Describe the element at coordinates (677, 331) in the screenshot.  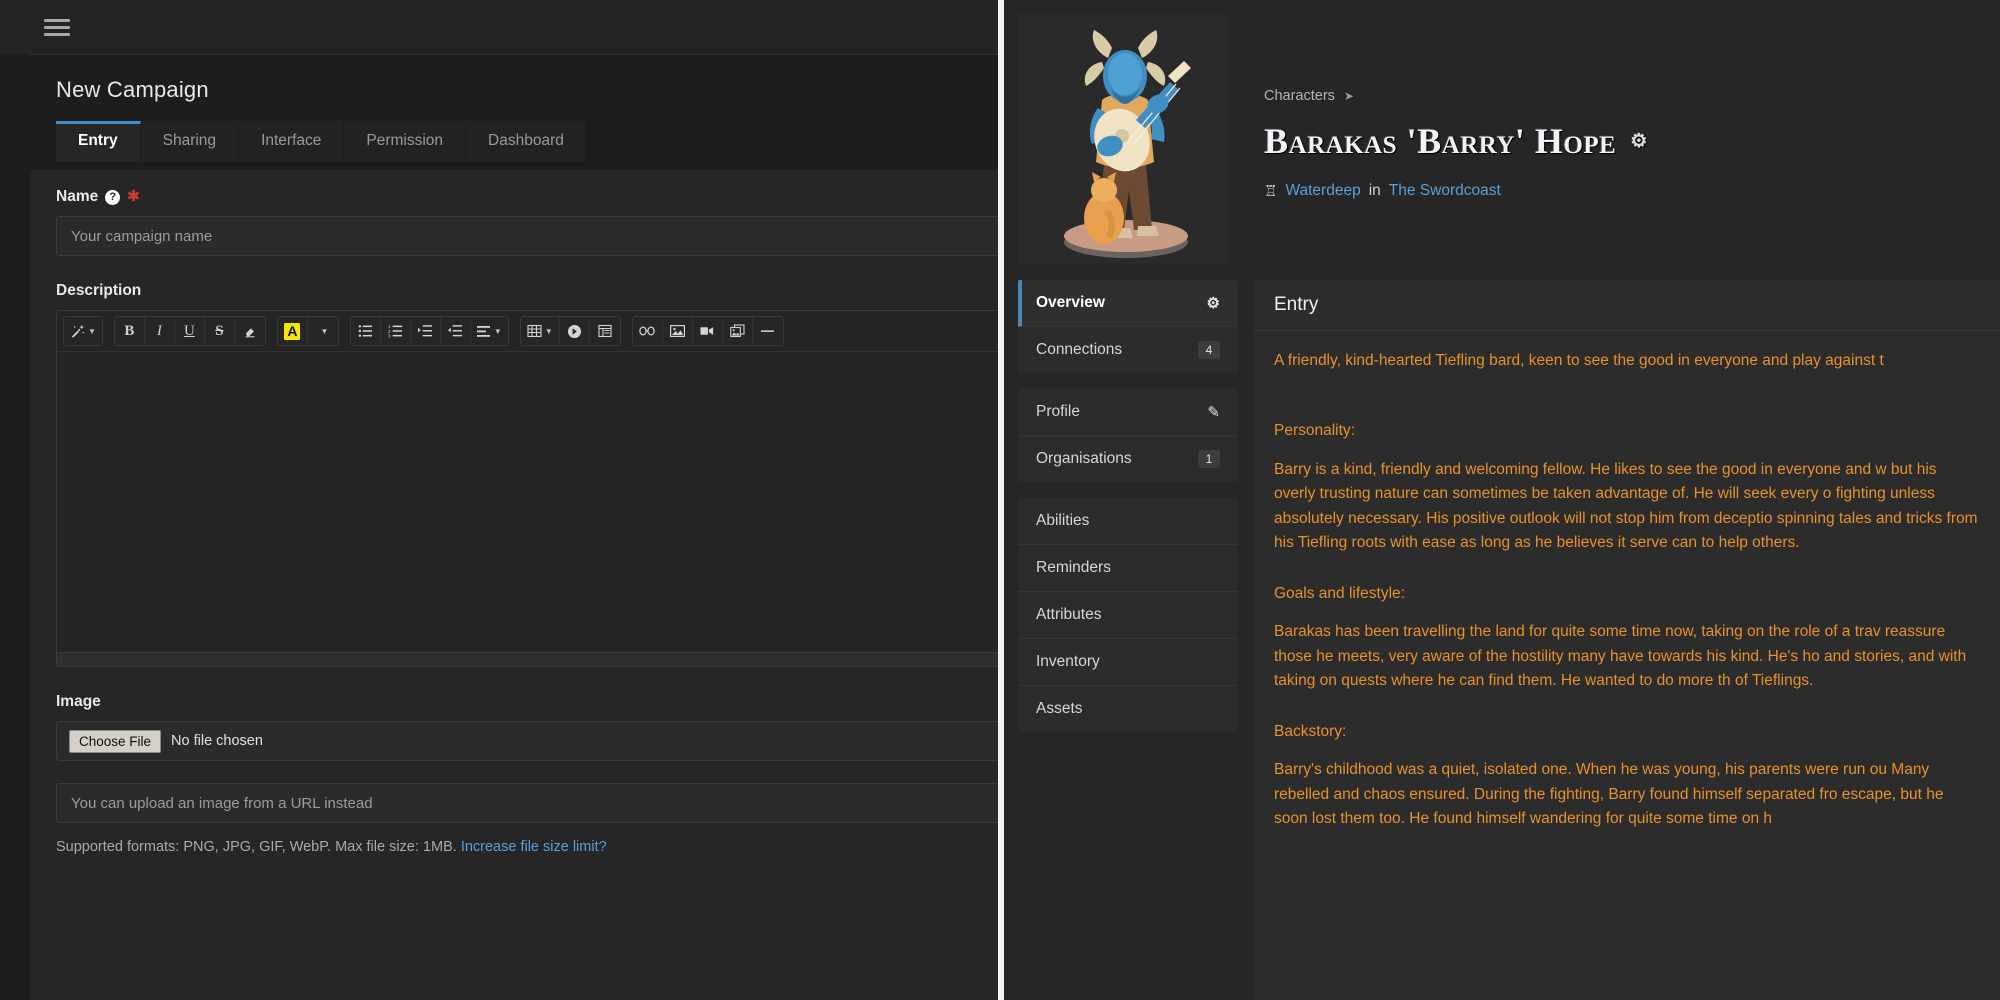
I see `image-icon` at that location.